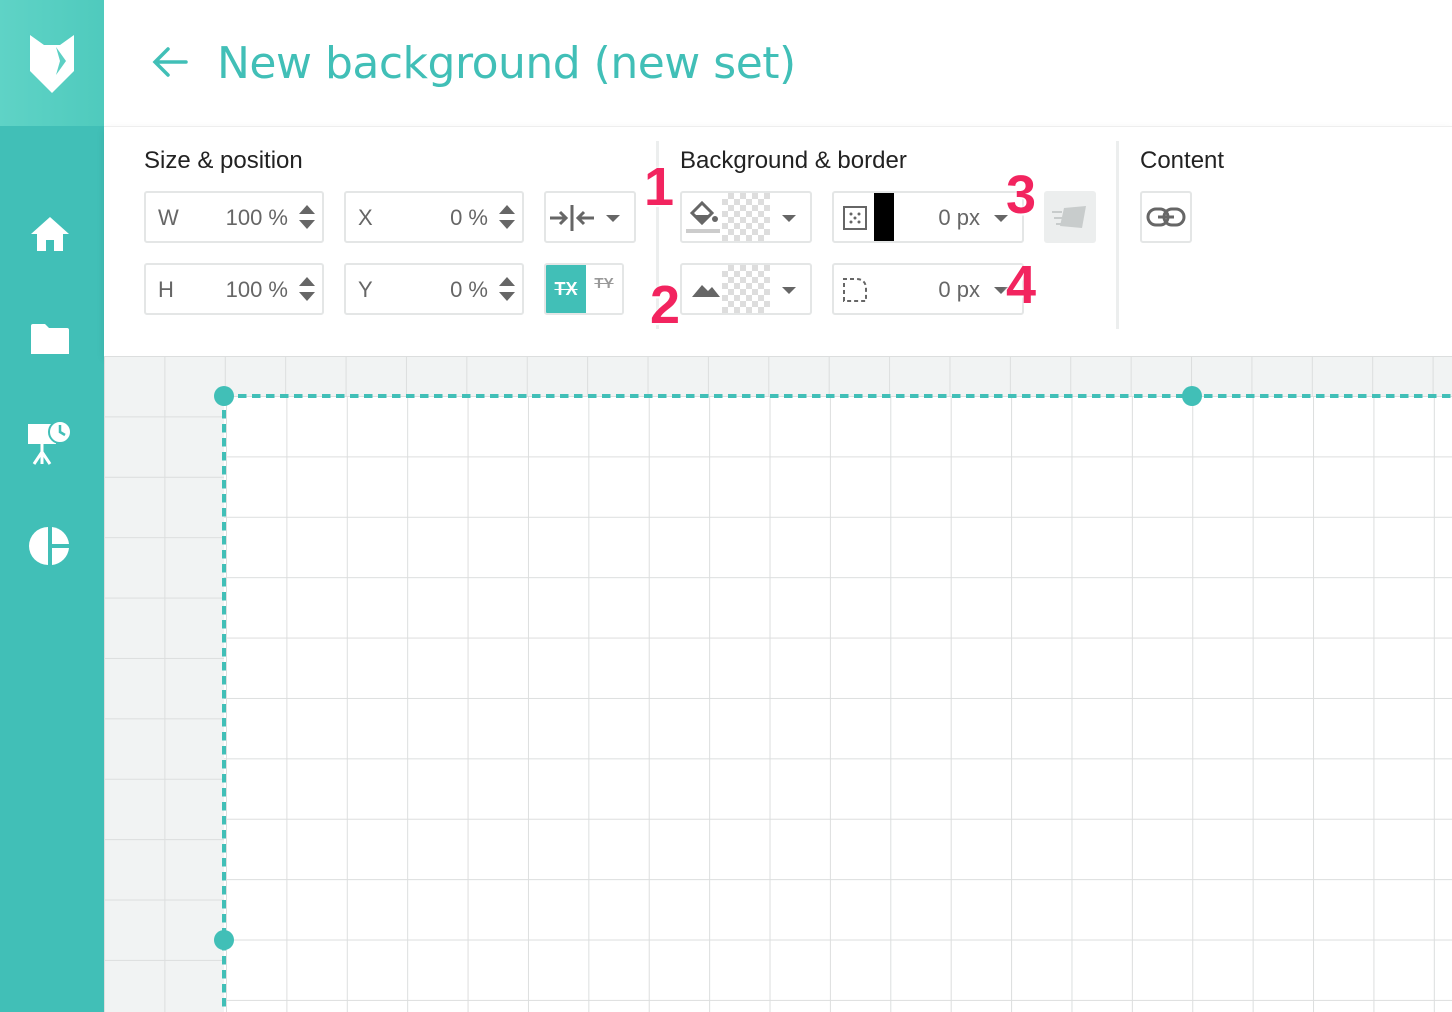  Describe the element at coordinates (506, 63) in the screenshot. I see `page-title: New background (new set)` at that location.